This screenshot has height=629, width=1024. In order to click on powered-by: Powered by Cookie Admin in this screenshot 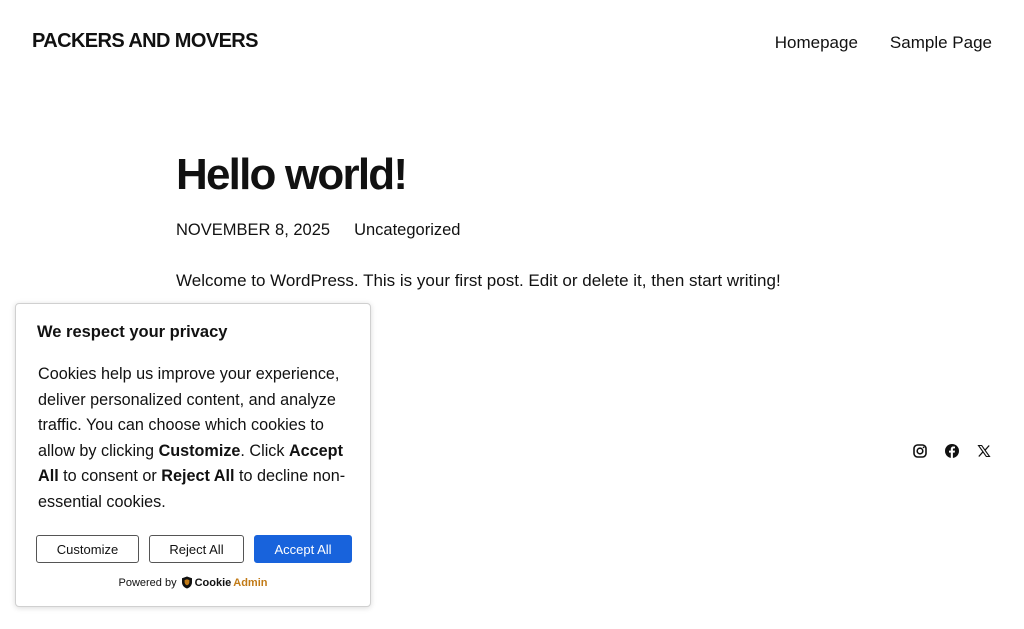, I will do `click(193, 582)`.